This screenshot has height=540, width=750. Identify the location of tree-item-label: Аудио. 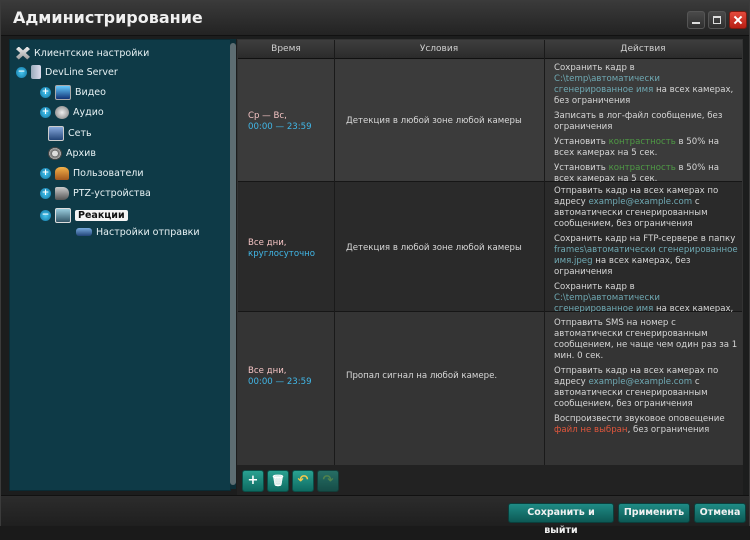
(88, 112).